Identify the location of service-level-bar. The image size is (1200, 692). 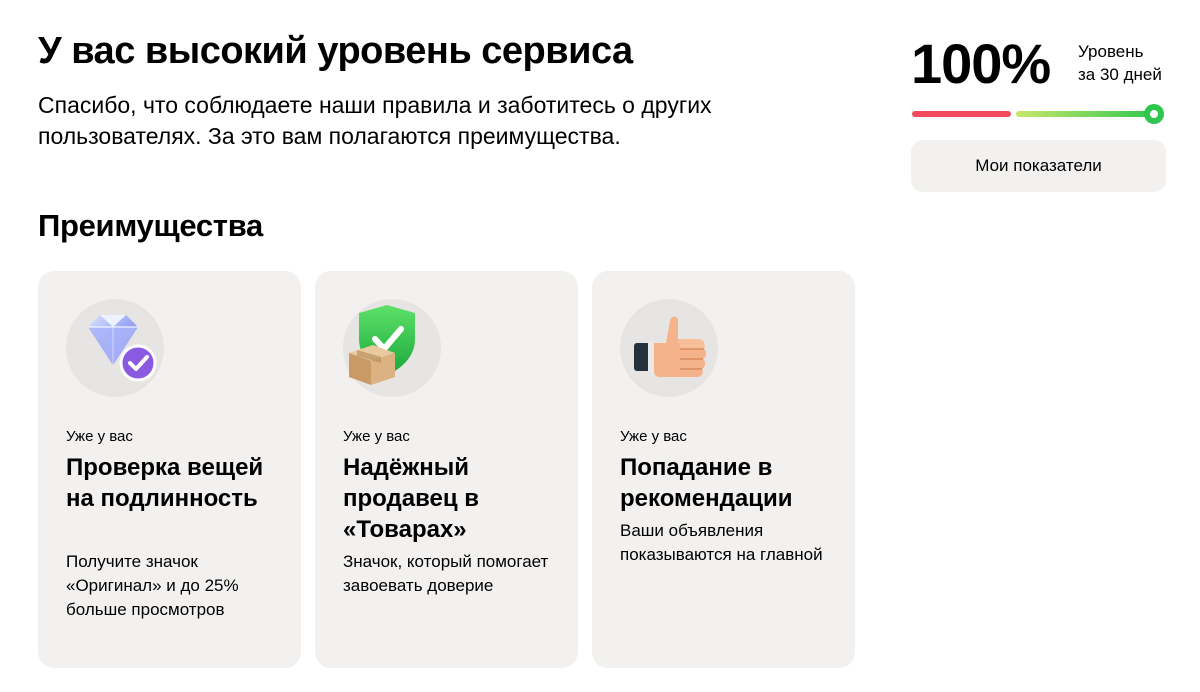
(1039, 114).